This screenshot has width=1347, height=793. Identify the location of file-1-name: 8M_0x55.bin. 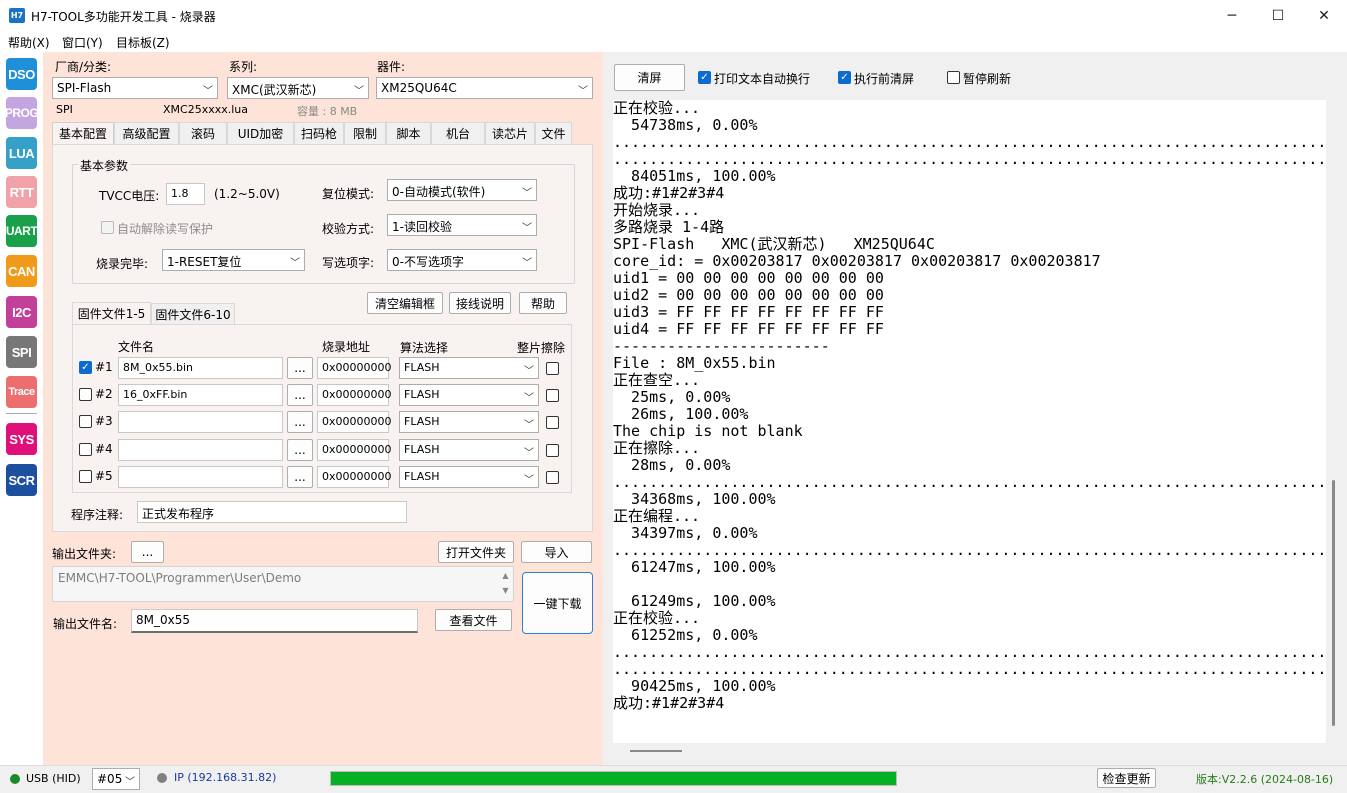
(200, 368).